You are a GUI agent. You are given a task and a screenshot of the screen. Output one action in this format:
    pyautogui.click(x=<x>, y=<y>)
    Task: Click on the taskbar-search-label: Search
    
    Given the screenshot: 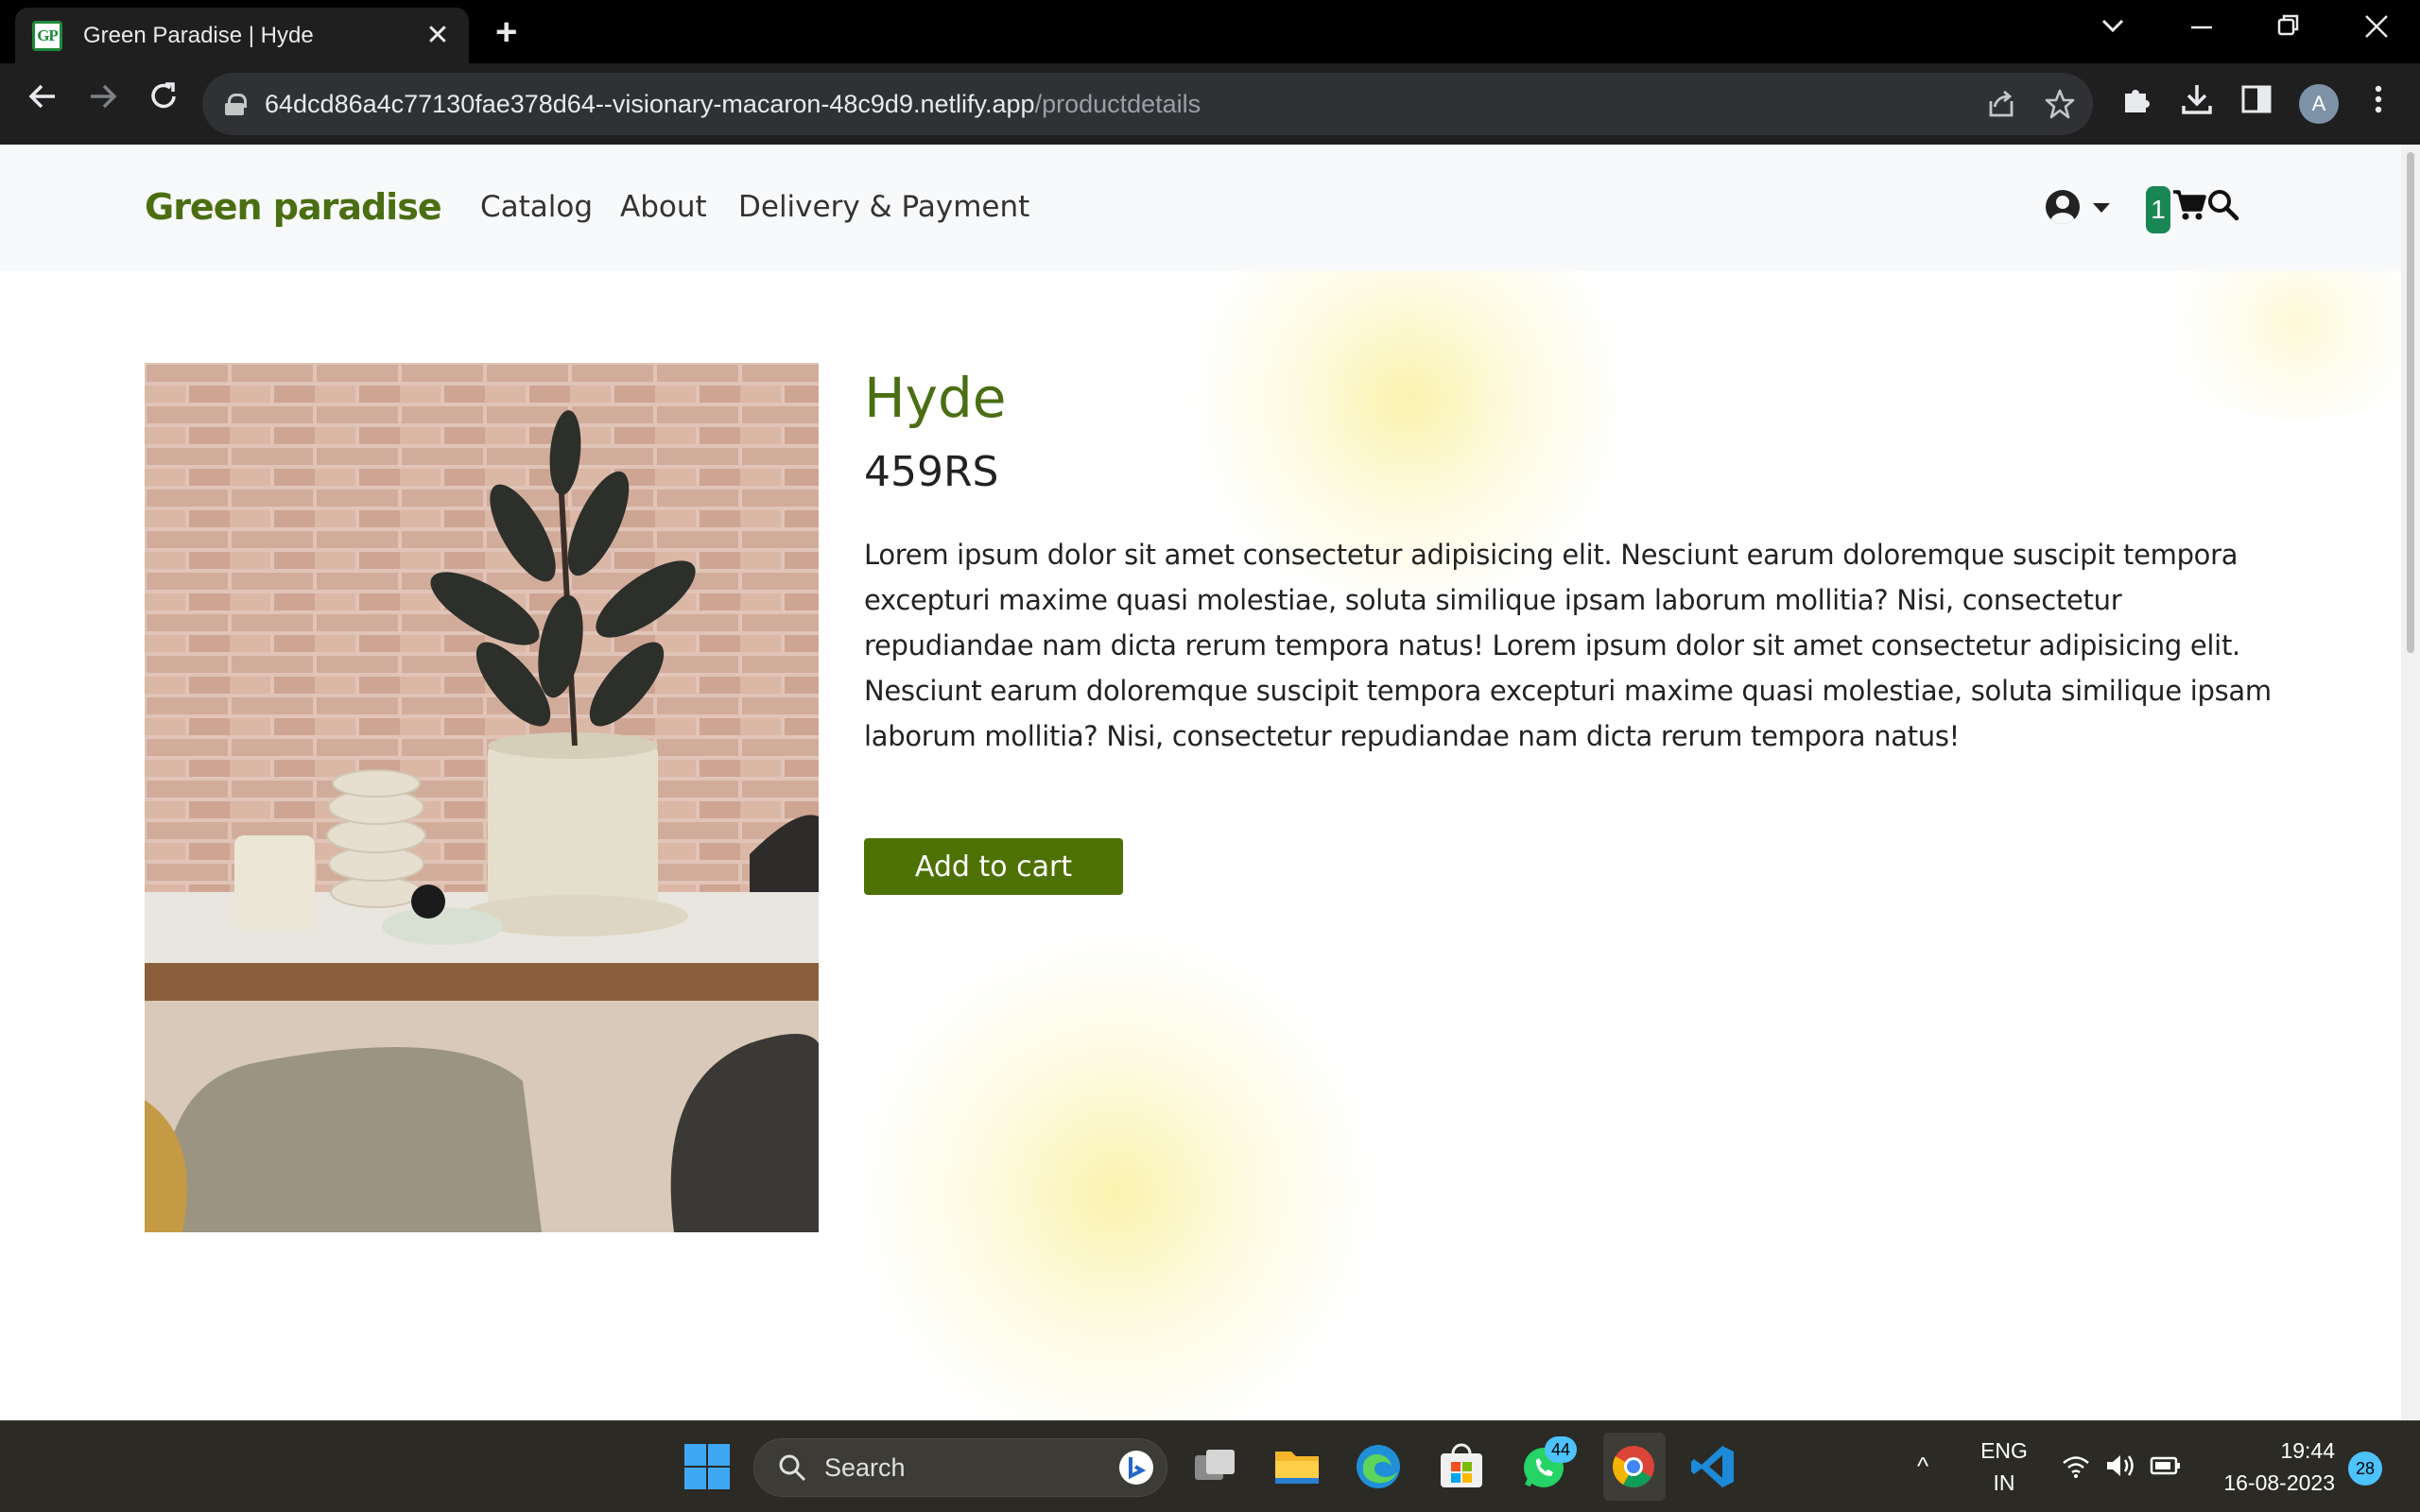 What is the action you would take?
    pyautogui.click(x=865, y=1467)
    